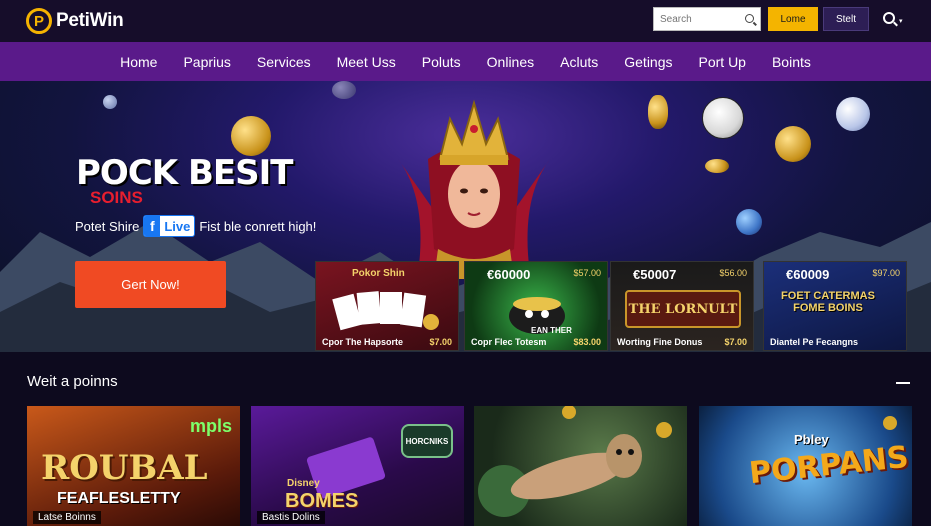  Describe the element at coordinates (509, 342) in the screenshot. I see `promo-caption: Copr Flec Totesm` at that location.